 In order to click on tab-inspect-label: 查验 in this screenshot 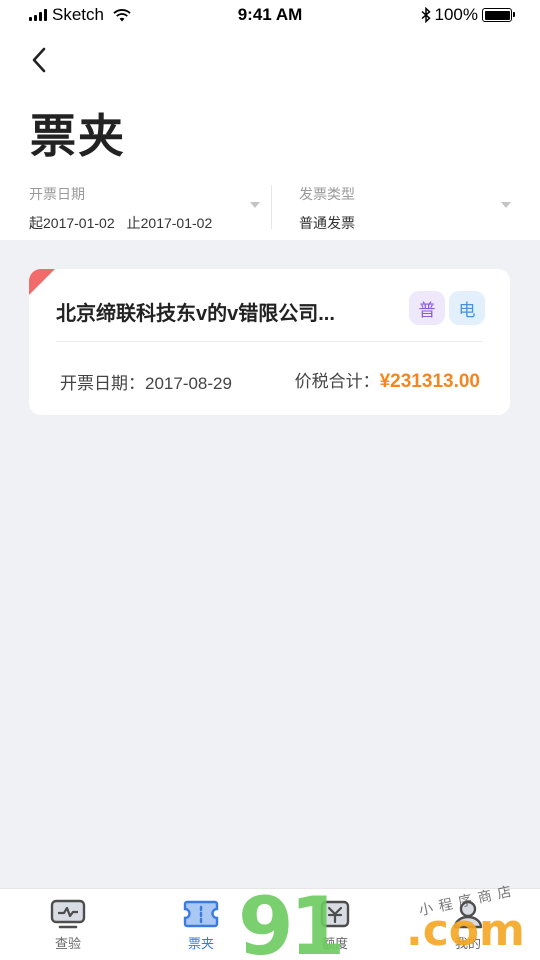, I will do `click(67, 943)`.